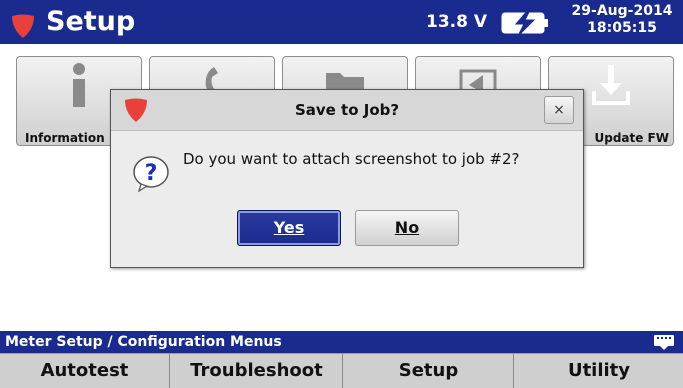 The image size is (683, 388). I want to click on tab-utility: Utility, so click(599, 371).